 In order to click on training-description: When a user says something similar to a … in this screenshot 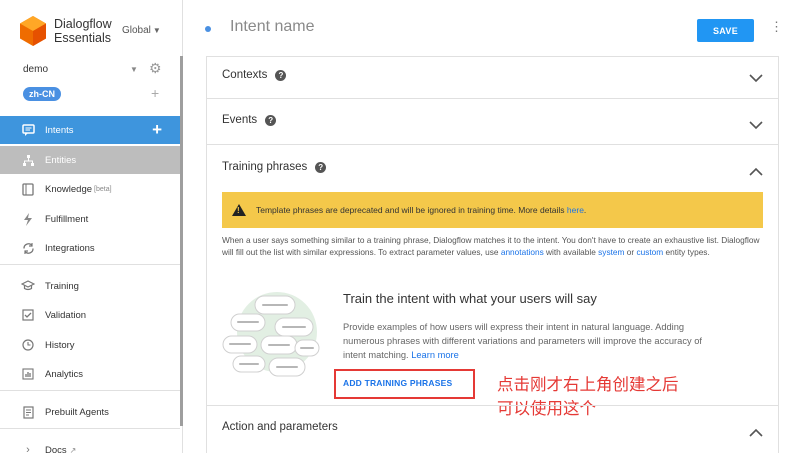, I will do `click(494, 246)`.